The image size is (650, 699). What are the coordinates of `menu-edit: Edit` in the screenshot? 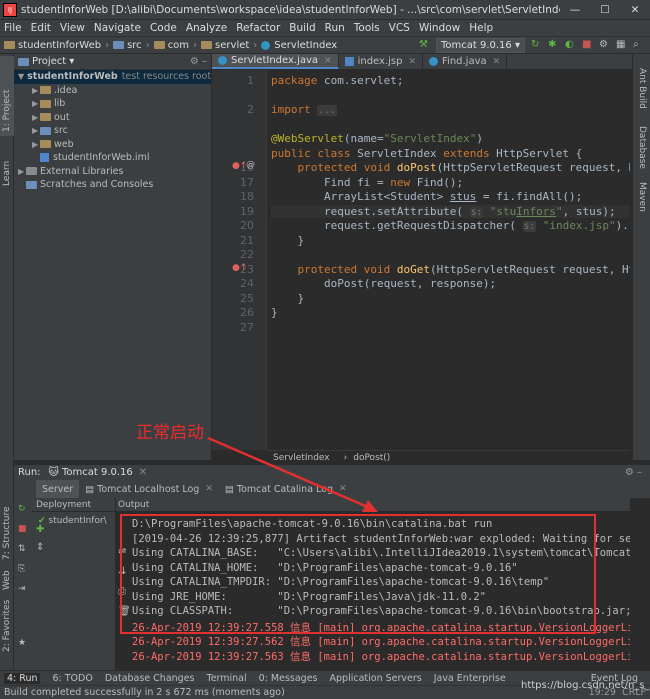 It's located at (41, 28).